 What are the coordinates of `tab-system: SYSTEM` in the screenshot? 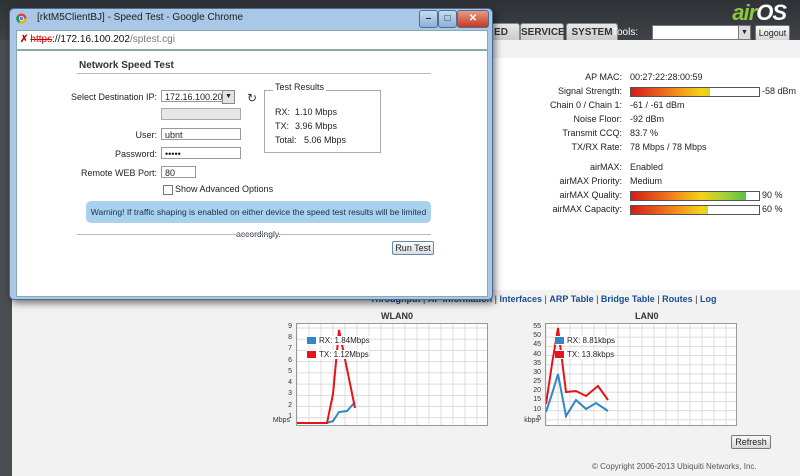 It's located at (592, 32).